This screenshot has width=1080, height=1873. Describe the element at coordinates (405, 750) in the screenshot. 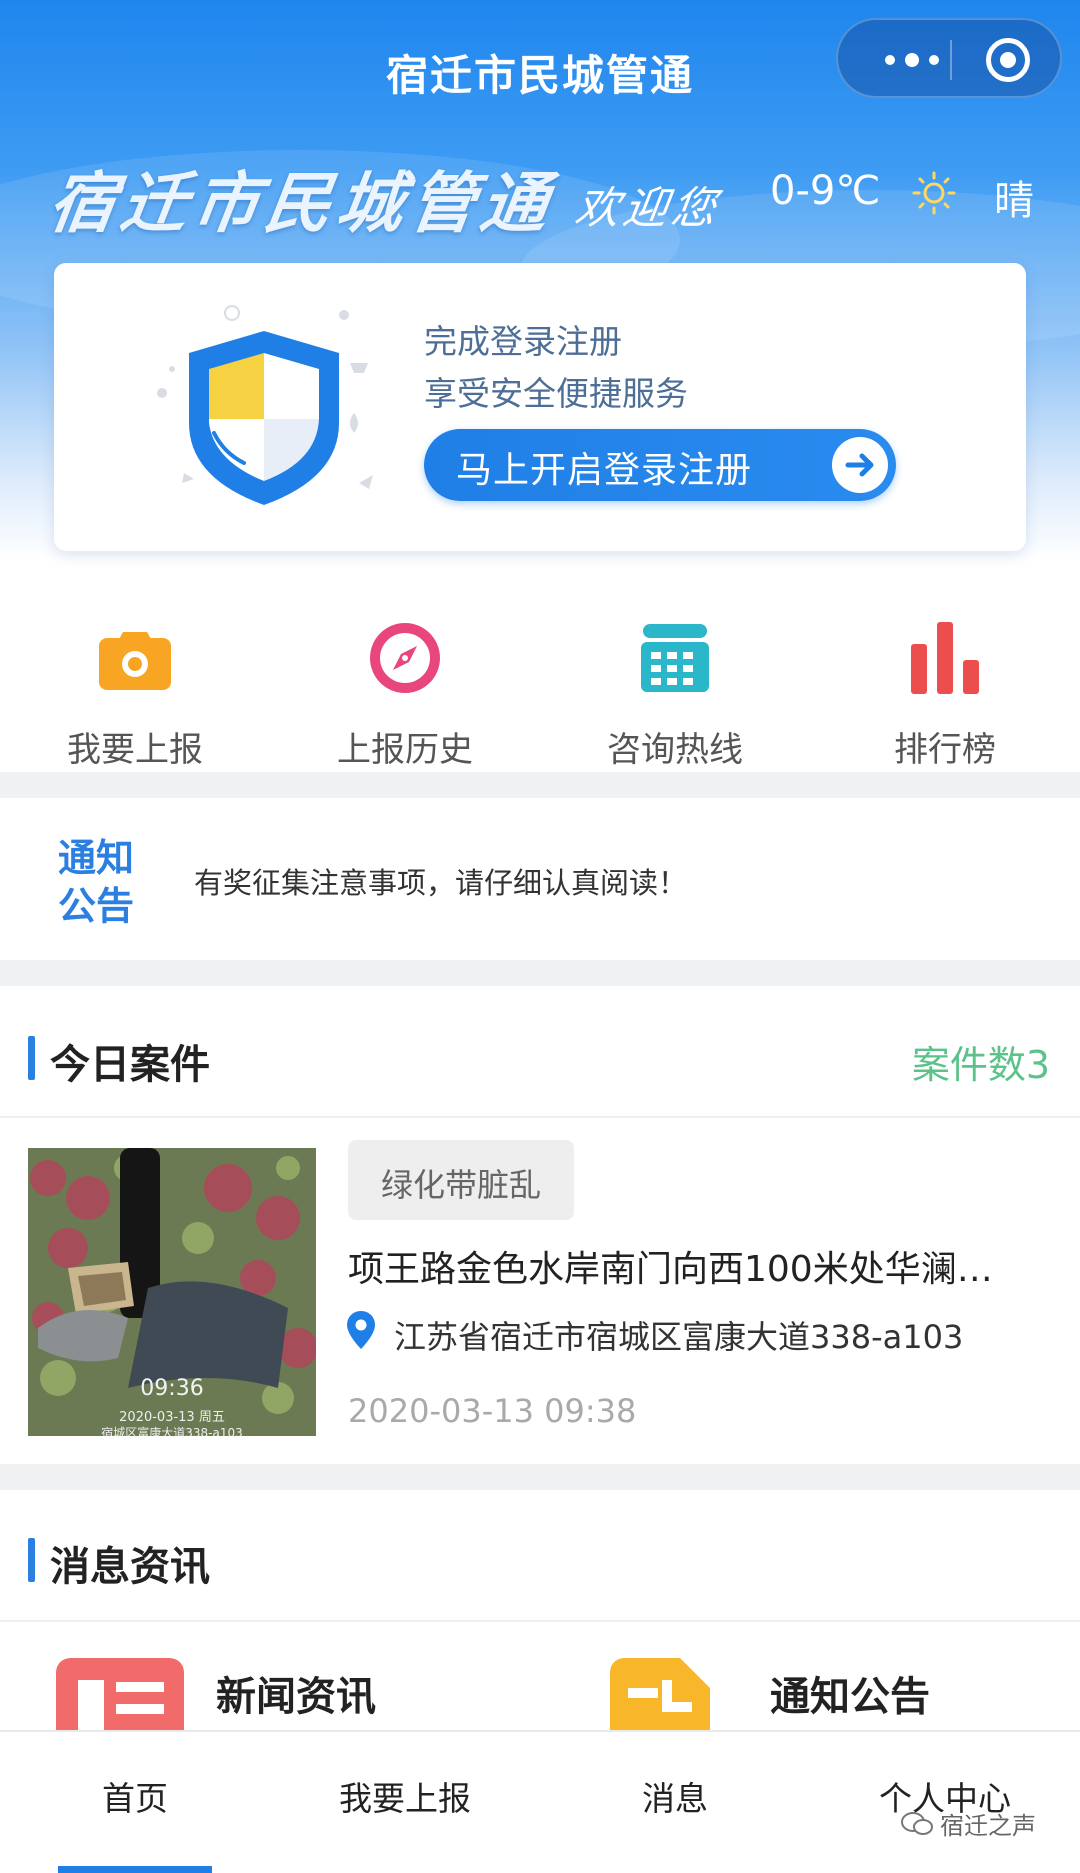

I see `menu-label: 上报历史` at that location.